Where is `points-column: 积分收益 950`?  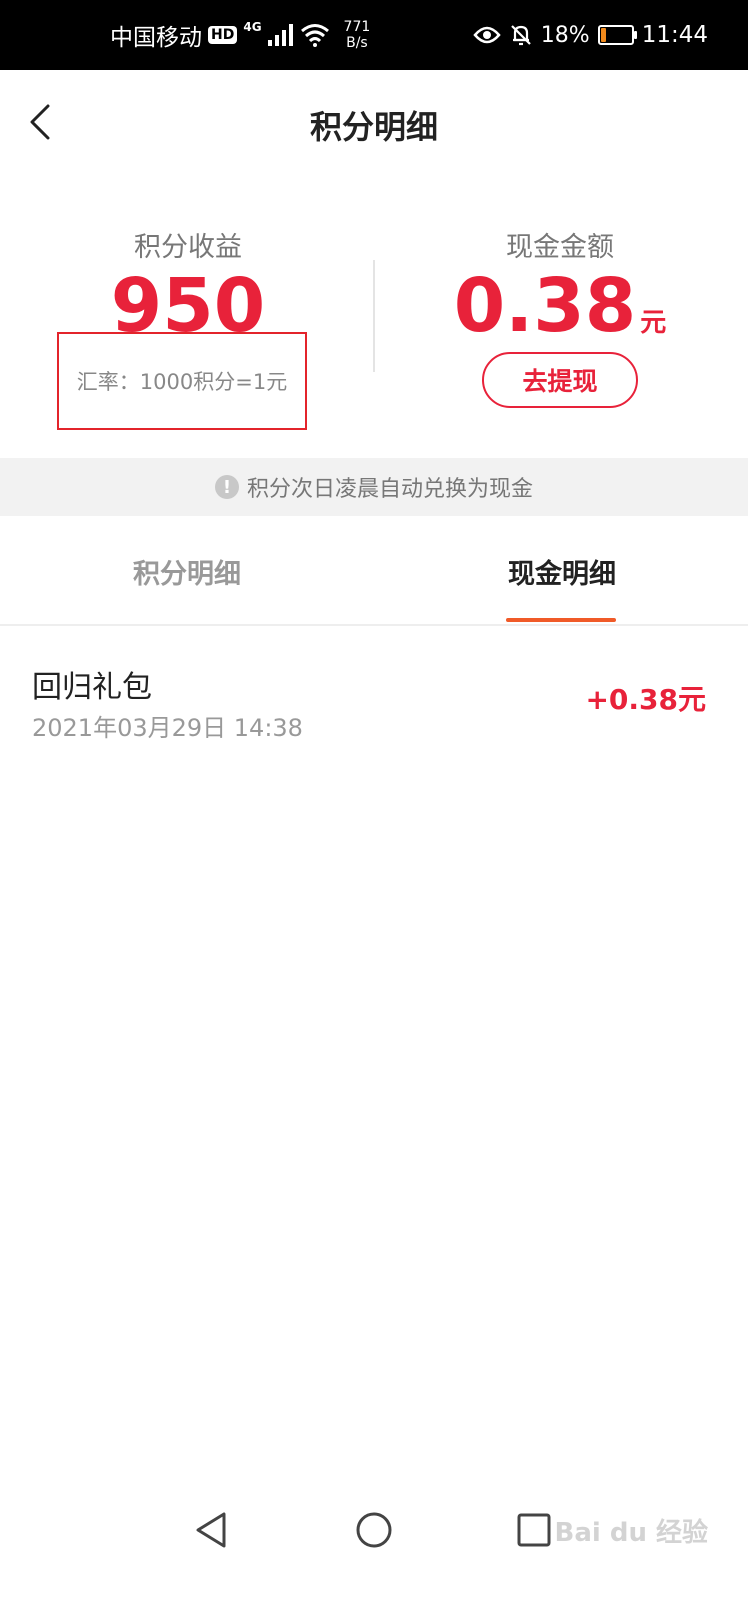 points-column: 积分收益 950 is located at coordinates (188, 285).